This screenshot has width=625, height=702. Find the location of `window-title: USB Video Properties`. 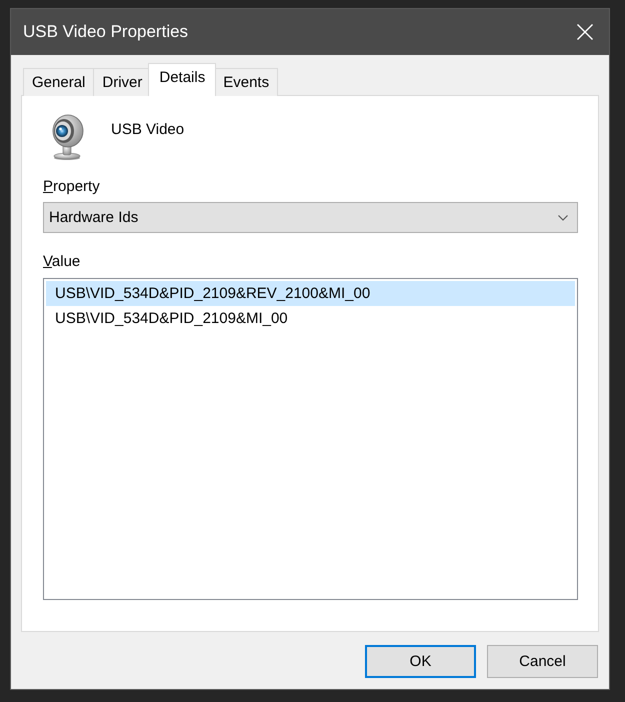

window-title: USB Video Properties is located at coordinates (105, 32).